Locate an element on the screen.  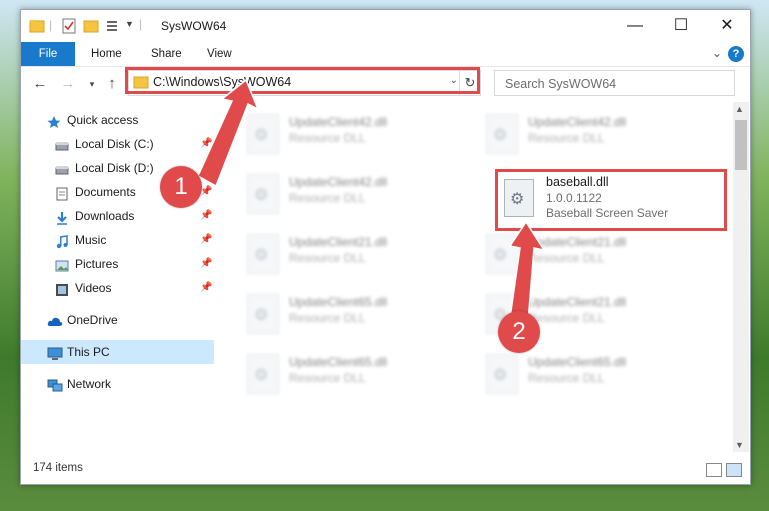
step-1-badge: 1 is located at coordinates (181, 187).